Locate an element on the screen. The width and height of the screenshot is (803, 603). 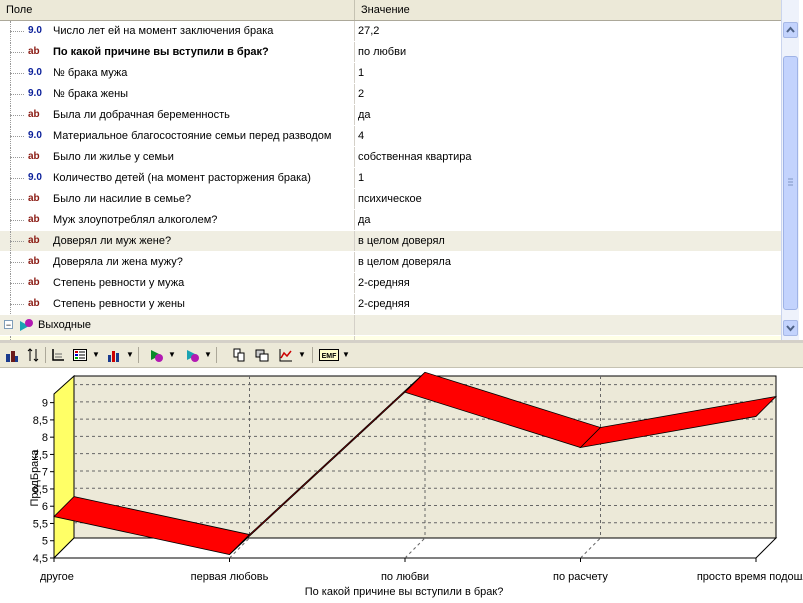
bar-chart-dropdown: ▼ is located at coordinates (130, 355).